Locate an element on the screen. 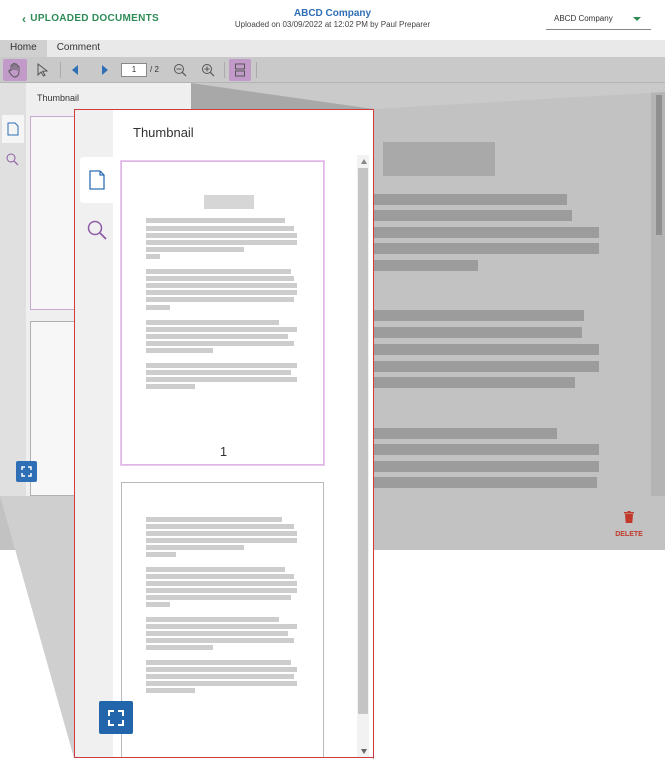 The width and height of the screenshot is (665, 769). zoomed-expand-button is located at coordinates (116, 717).